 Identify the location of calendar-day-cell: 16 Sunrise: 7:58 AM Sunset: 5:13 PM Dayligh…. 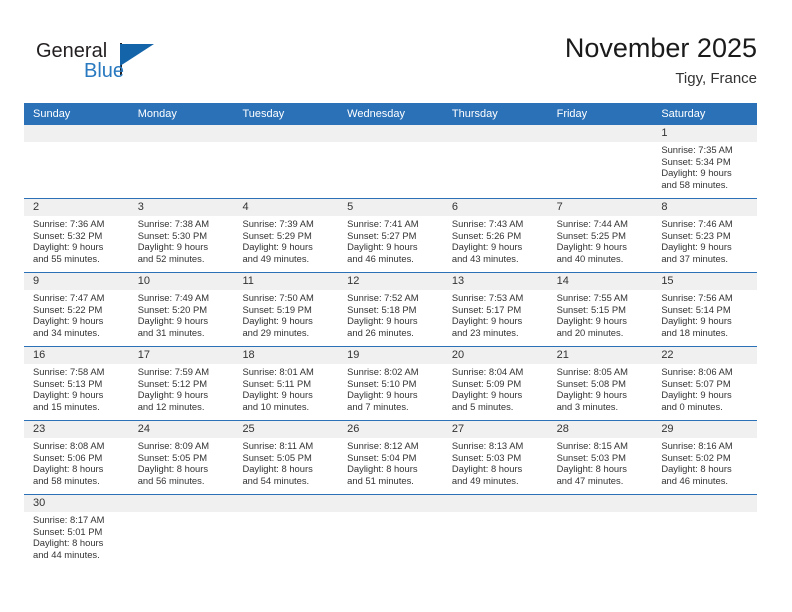
(76, 383).